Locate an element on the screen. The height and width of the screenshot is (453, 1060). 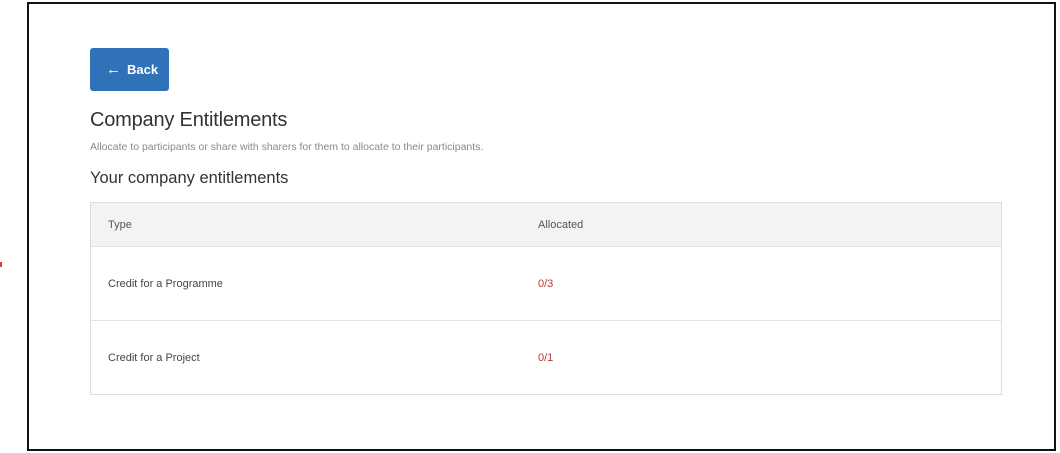
allocated-value: 0/1 is located at coordinates (546, 357).